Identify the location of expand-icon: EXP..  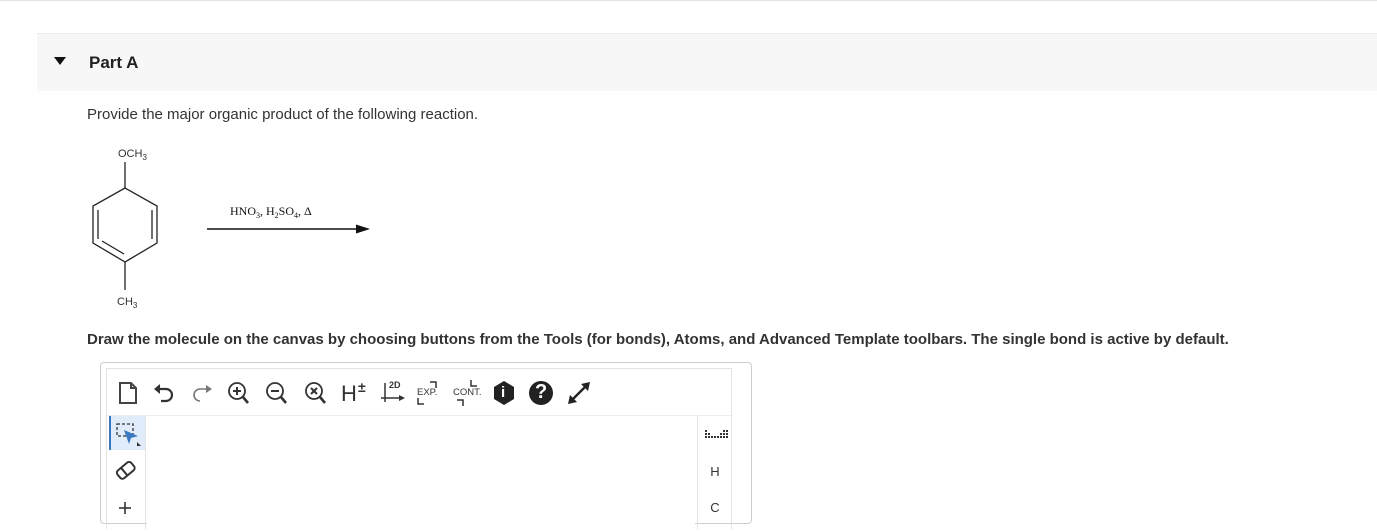
(431, 393).